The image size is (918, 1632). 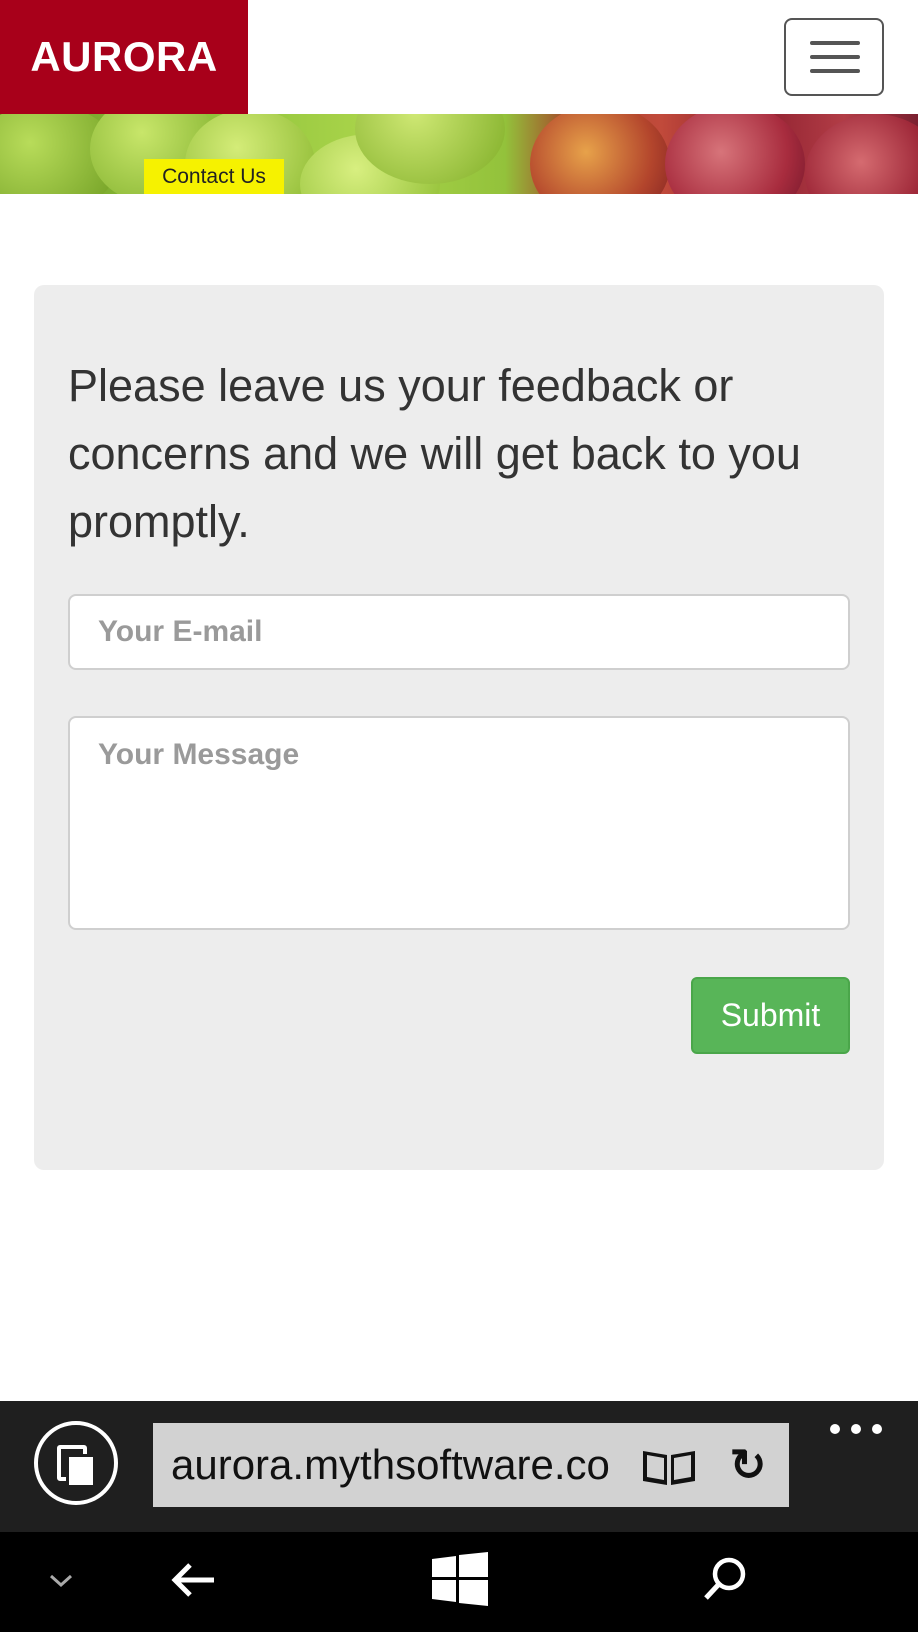 I want to click on contact-us-label: Contact Us, so click(x=214, y=176).